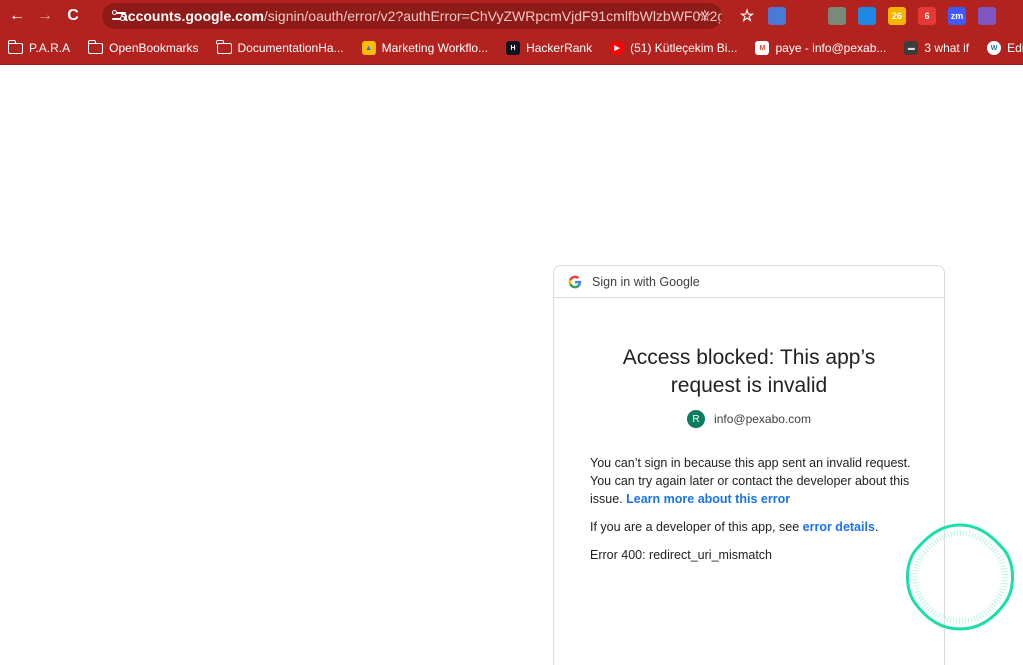 This screenshot has height=665, width=1023. I want to click on bookmark-item: H HackerRank, so click(549, 48).